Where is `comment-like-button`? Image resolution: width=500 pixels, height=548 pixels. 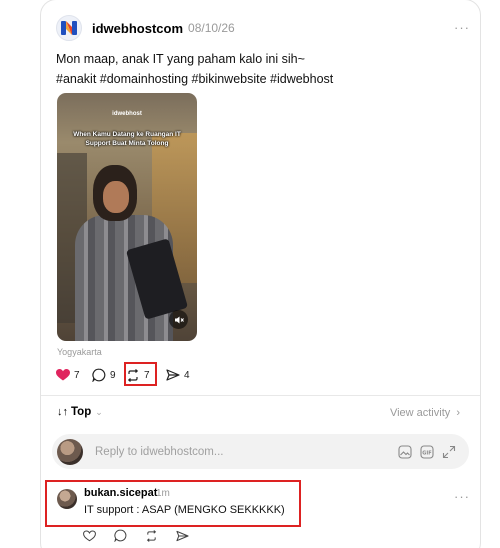
comment-like-button is located at coordinates (89, 535).